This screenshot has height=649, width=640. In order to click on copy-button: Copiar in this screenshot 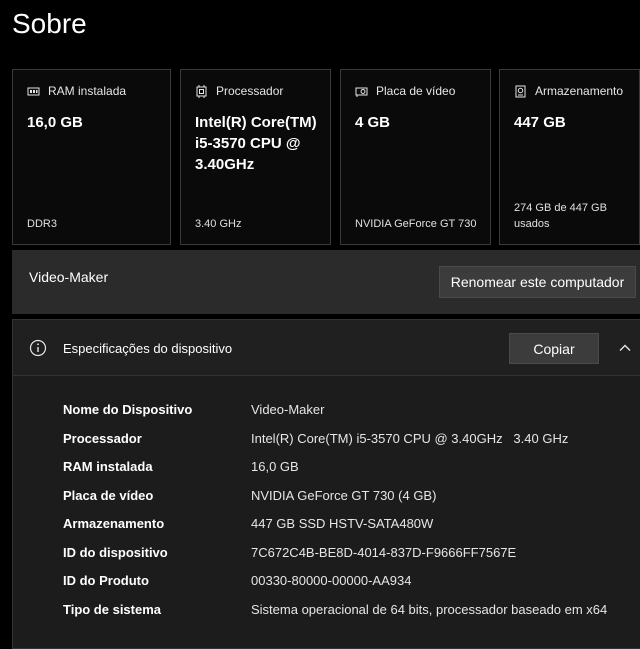, I will do `click(554, 348)`.